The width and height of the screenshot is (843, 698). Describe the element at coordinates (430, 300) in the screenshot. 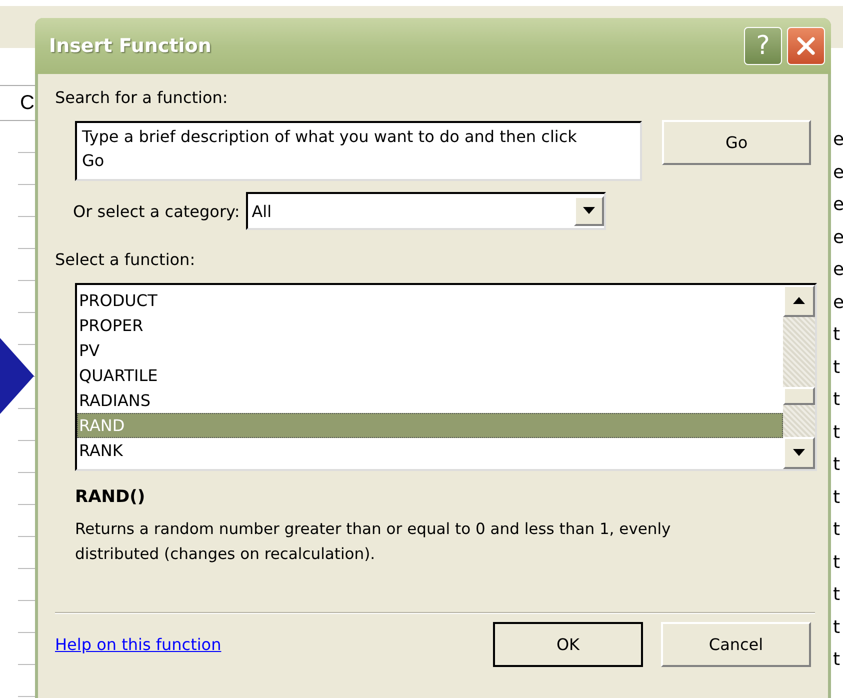

I see `list-item: PRODUCT` at that location.